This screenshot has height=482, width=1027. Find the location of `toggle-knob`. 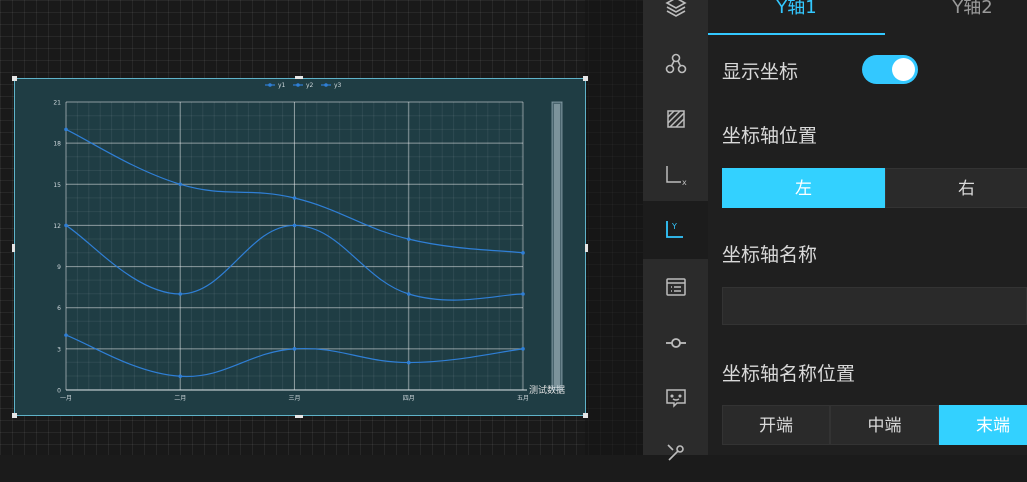

toggle-knob is located at coordinates (903, 69).